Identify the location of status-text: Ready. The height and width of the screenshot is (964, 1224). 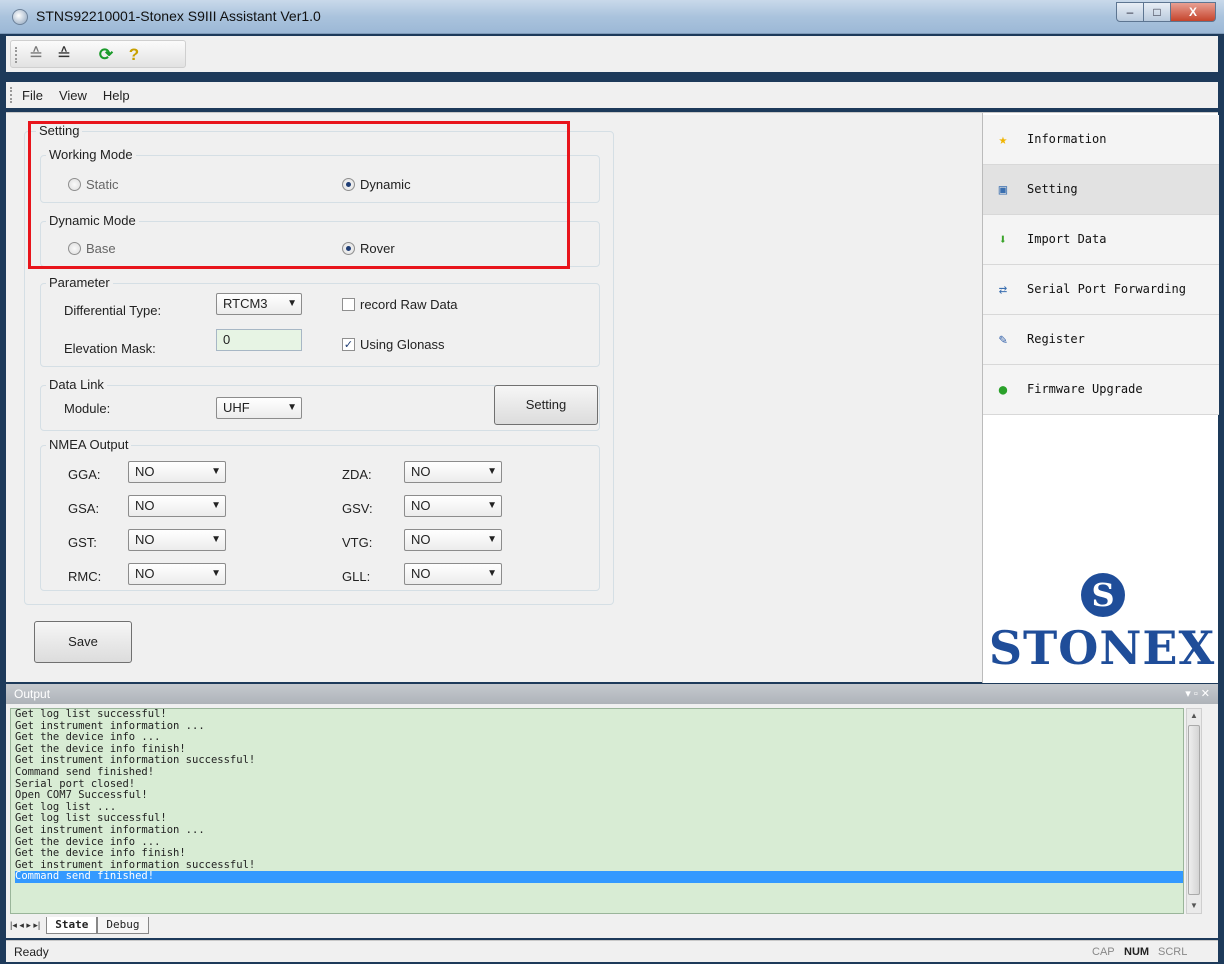
(31, 952).